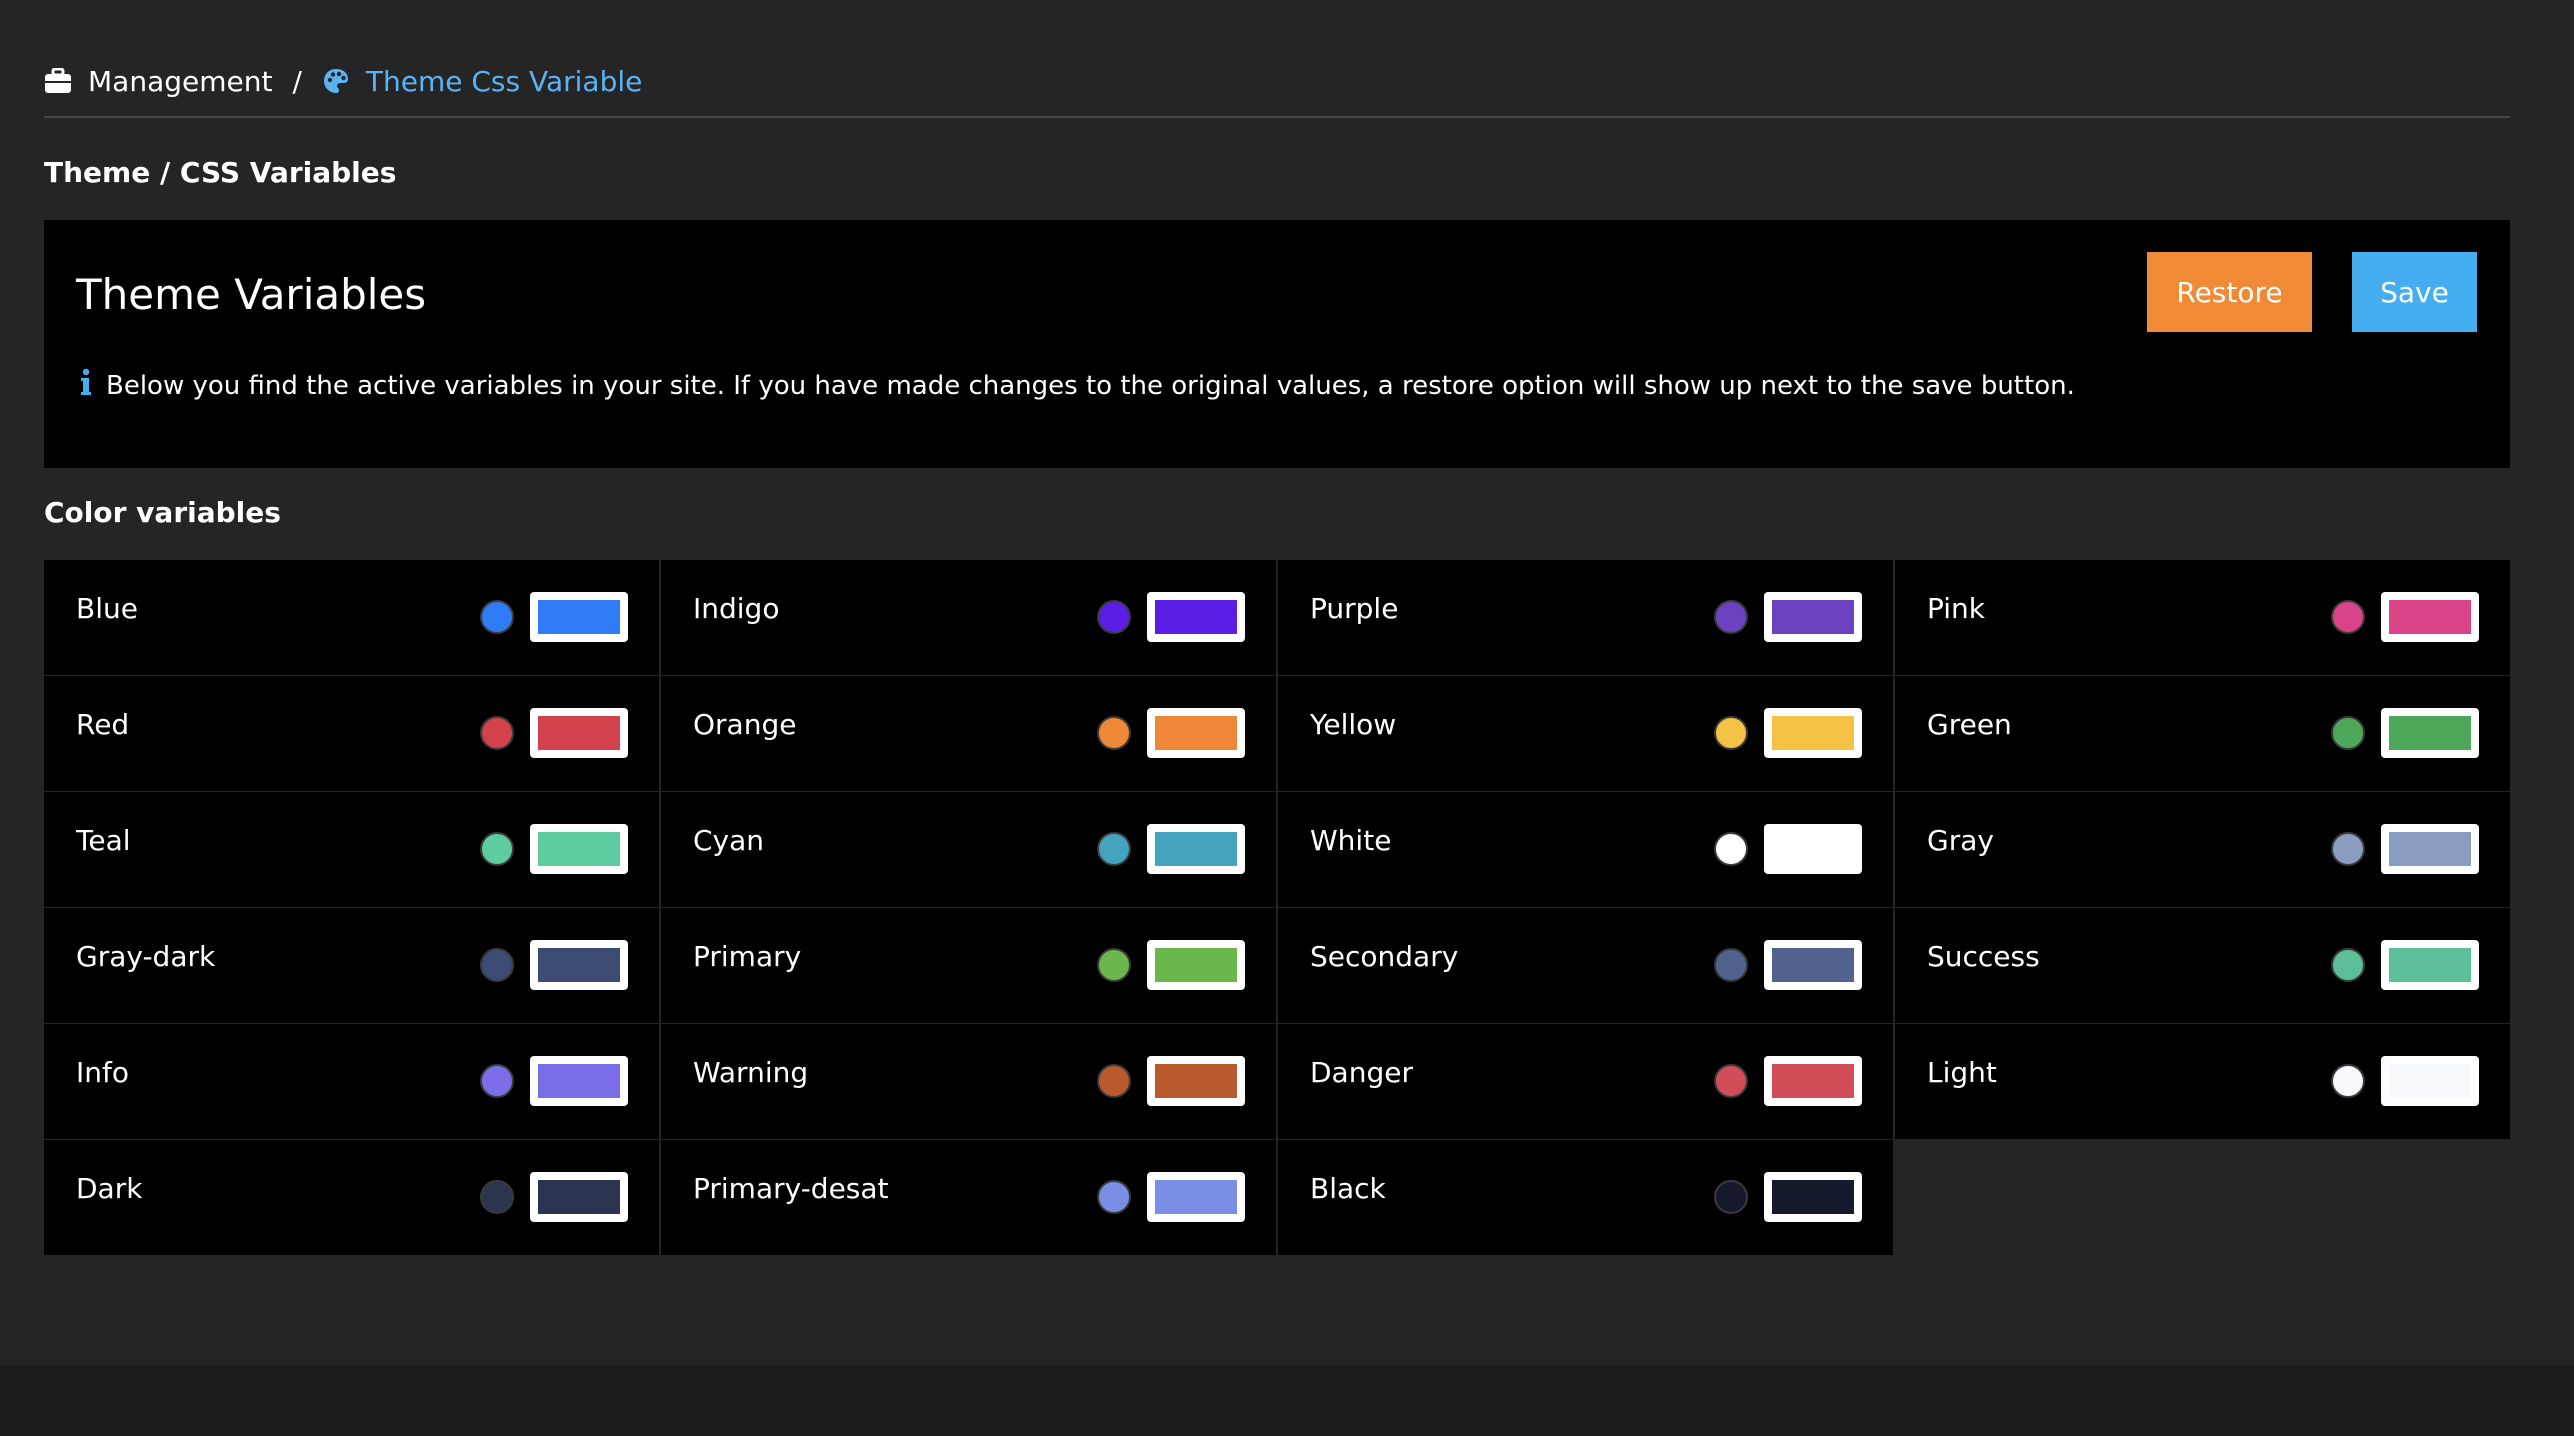 The image size is (2574, 1436). I want to click on color-variable-warning: Warning, so click(968, 1081).